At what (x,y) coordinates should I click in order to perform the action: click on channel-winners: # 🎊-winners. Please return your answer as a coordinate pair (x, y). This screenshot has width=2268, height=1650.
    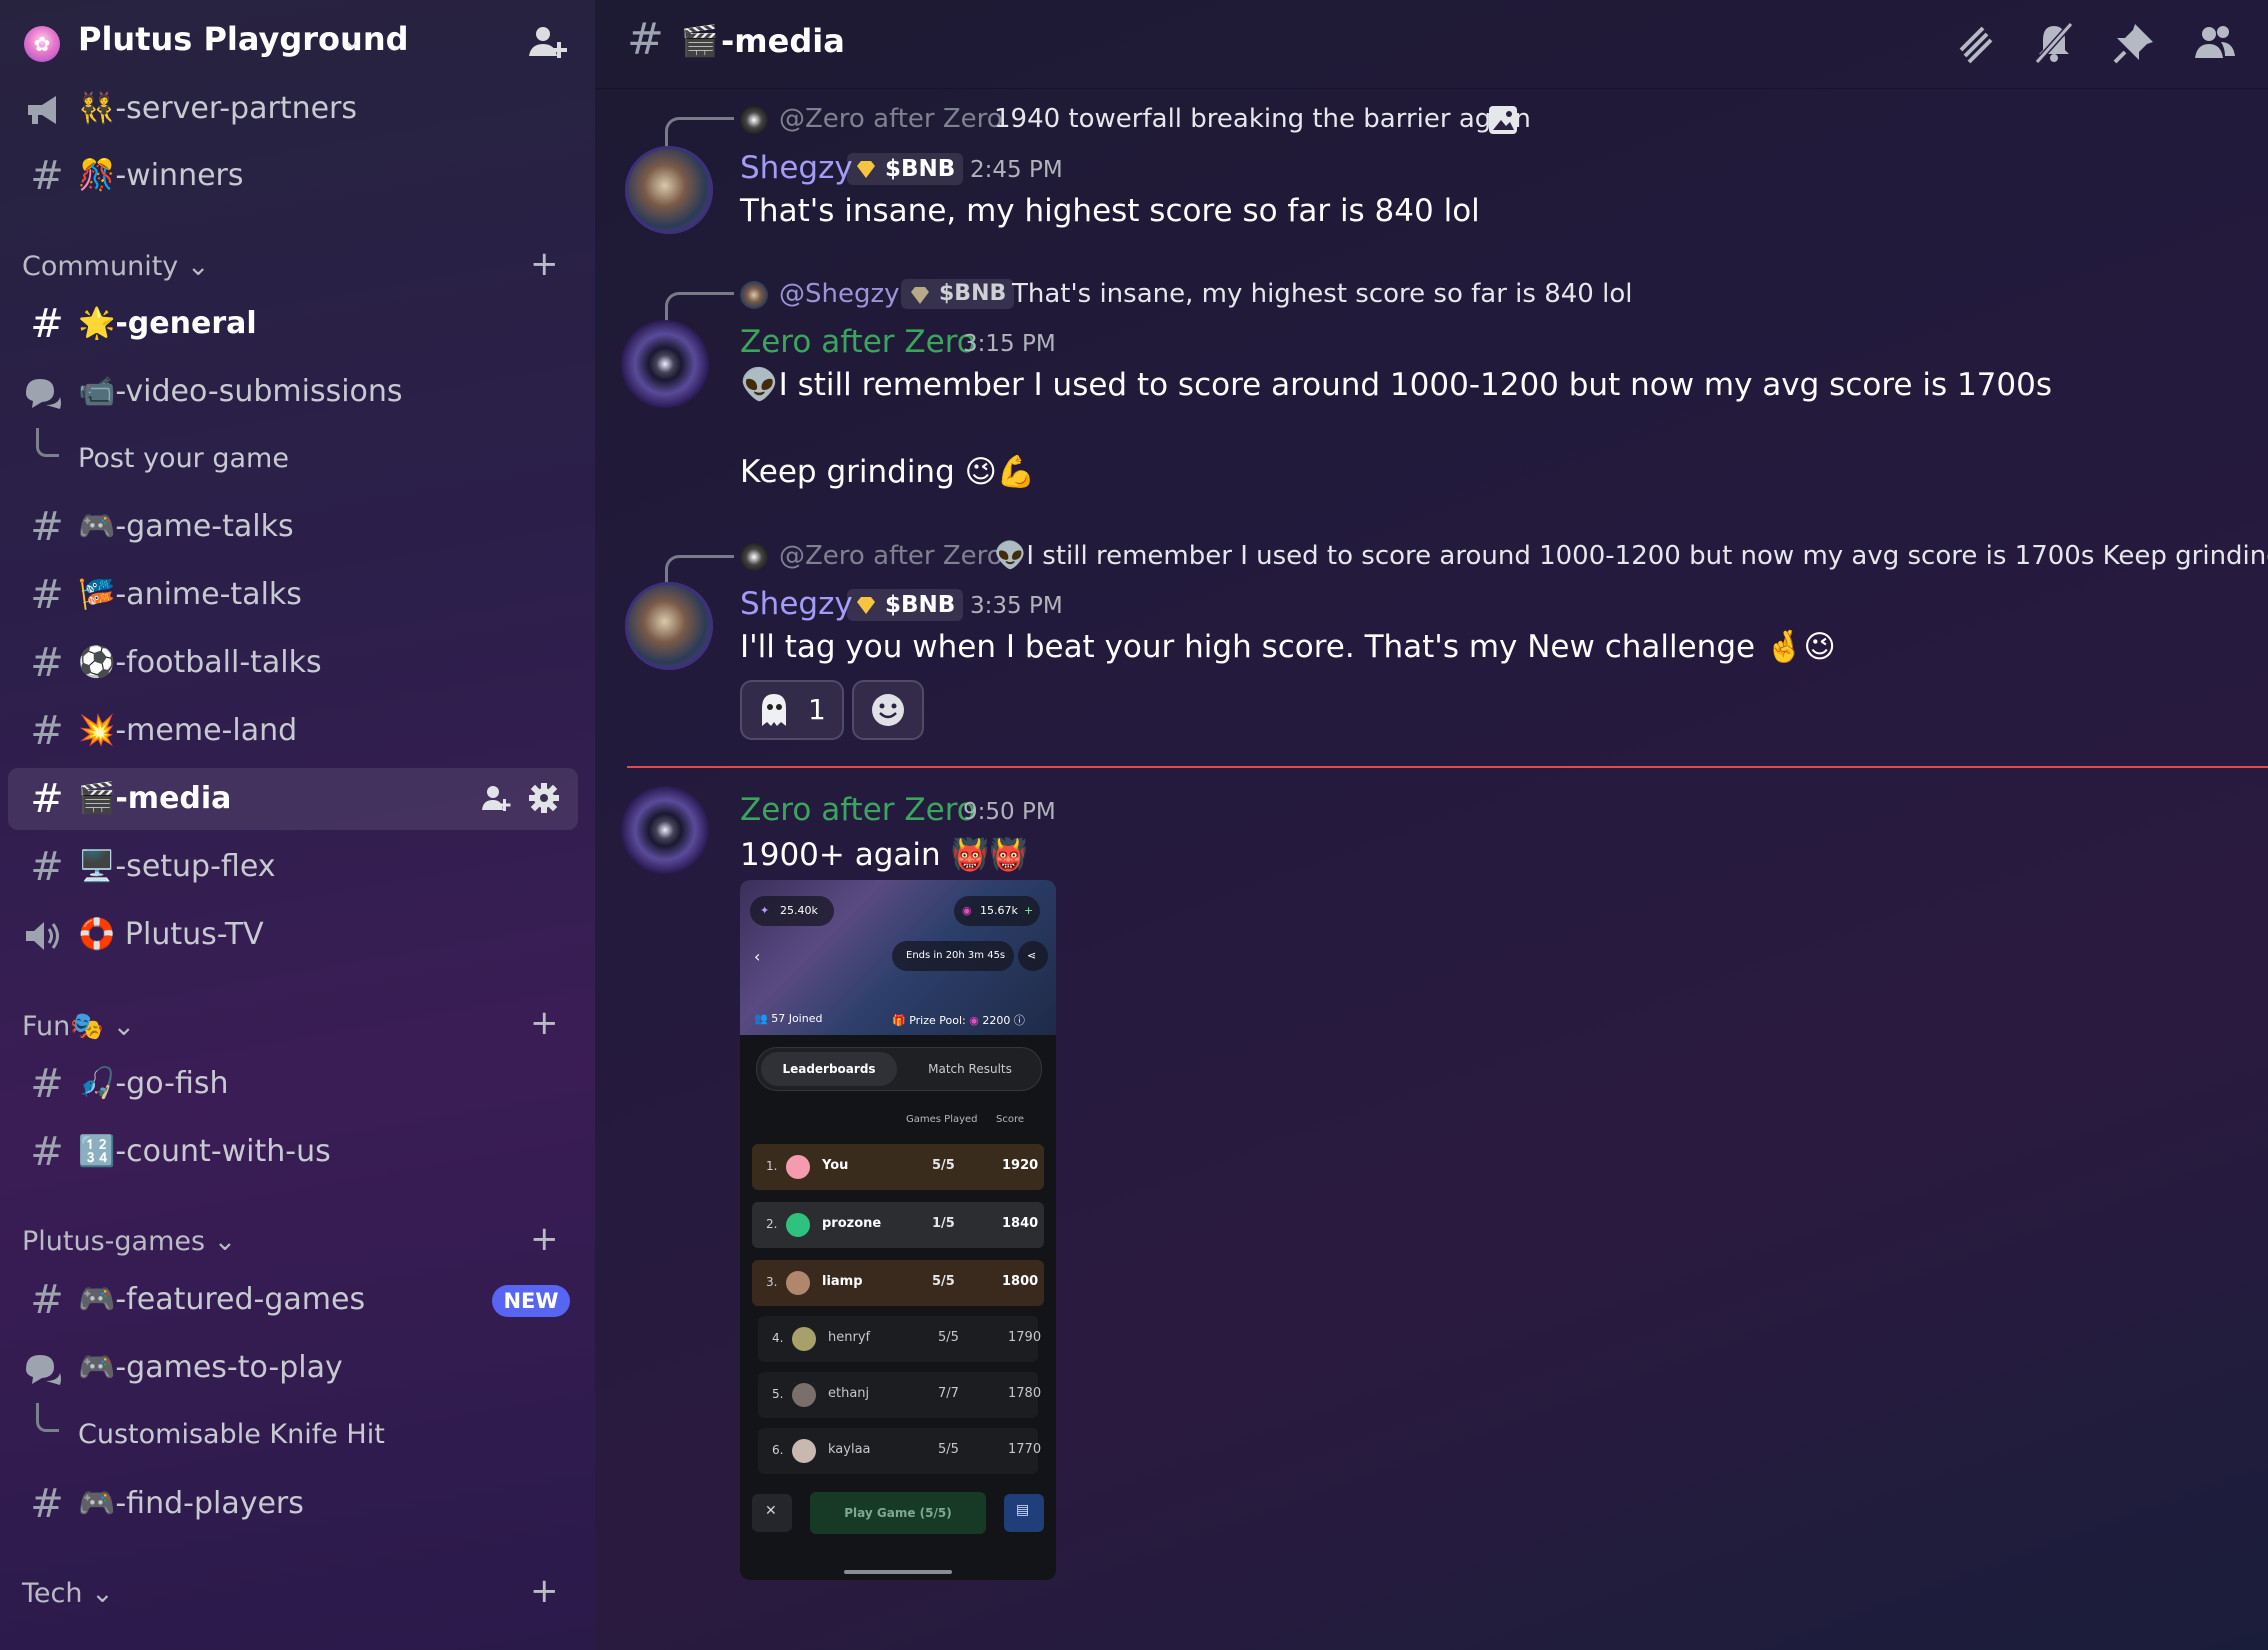
    Looking at the image, I should click on (293, 176).